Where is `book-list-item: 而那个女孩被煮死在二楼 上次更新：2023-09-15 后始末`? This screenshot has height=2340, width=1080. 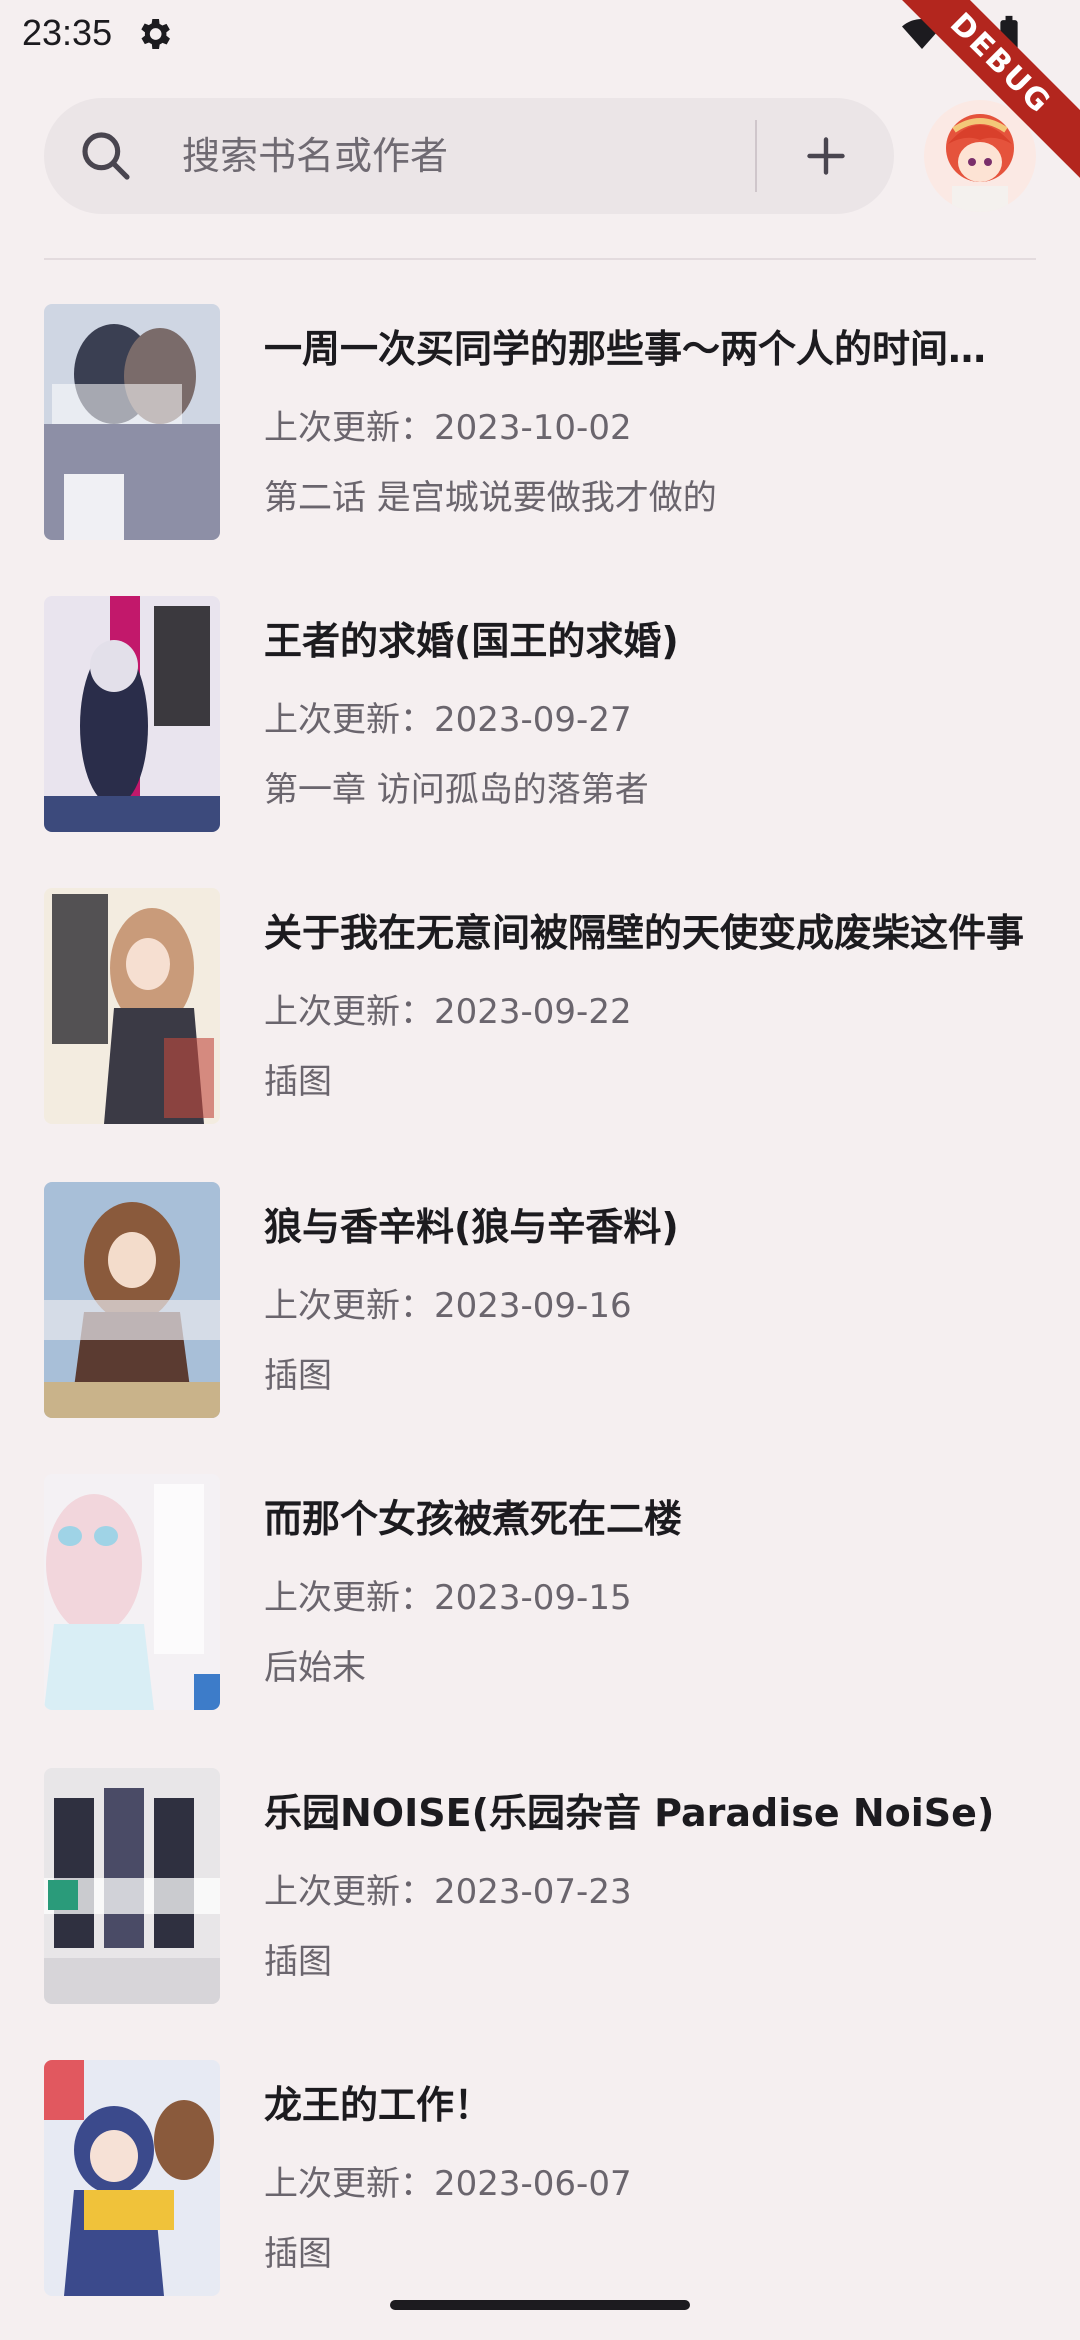
book-list-item: 而那个女孩被煮死在二楼 上次更新：2023-09-15 后始末 is located at coordinates (540, 1585).